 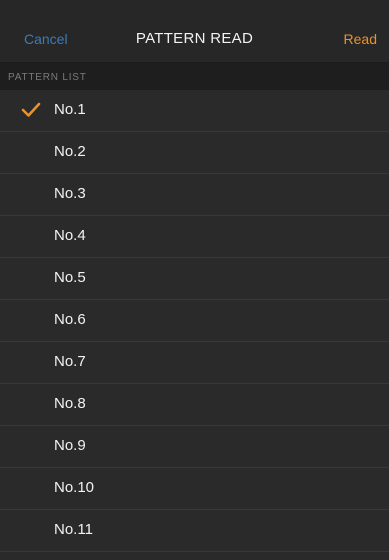 I want to click on read-button: Read, so click(x=360, y=39).